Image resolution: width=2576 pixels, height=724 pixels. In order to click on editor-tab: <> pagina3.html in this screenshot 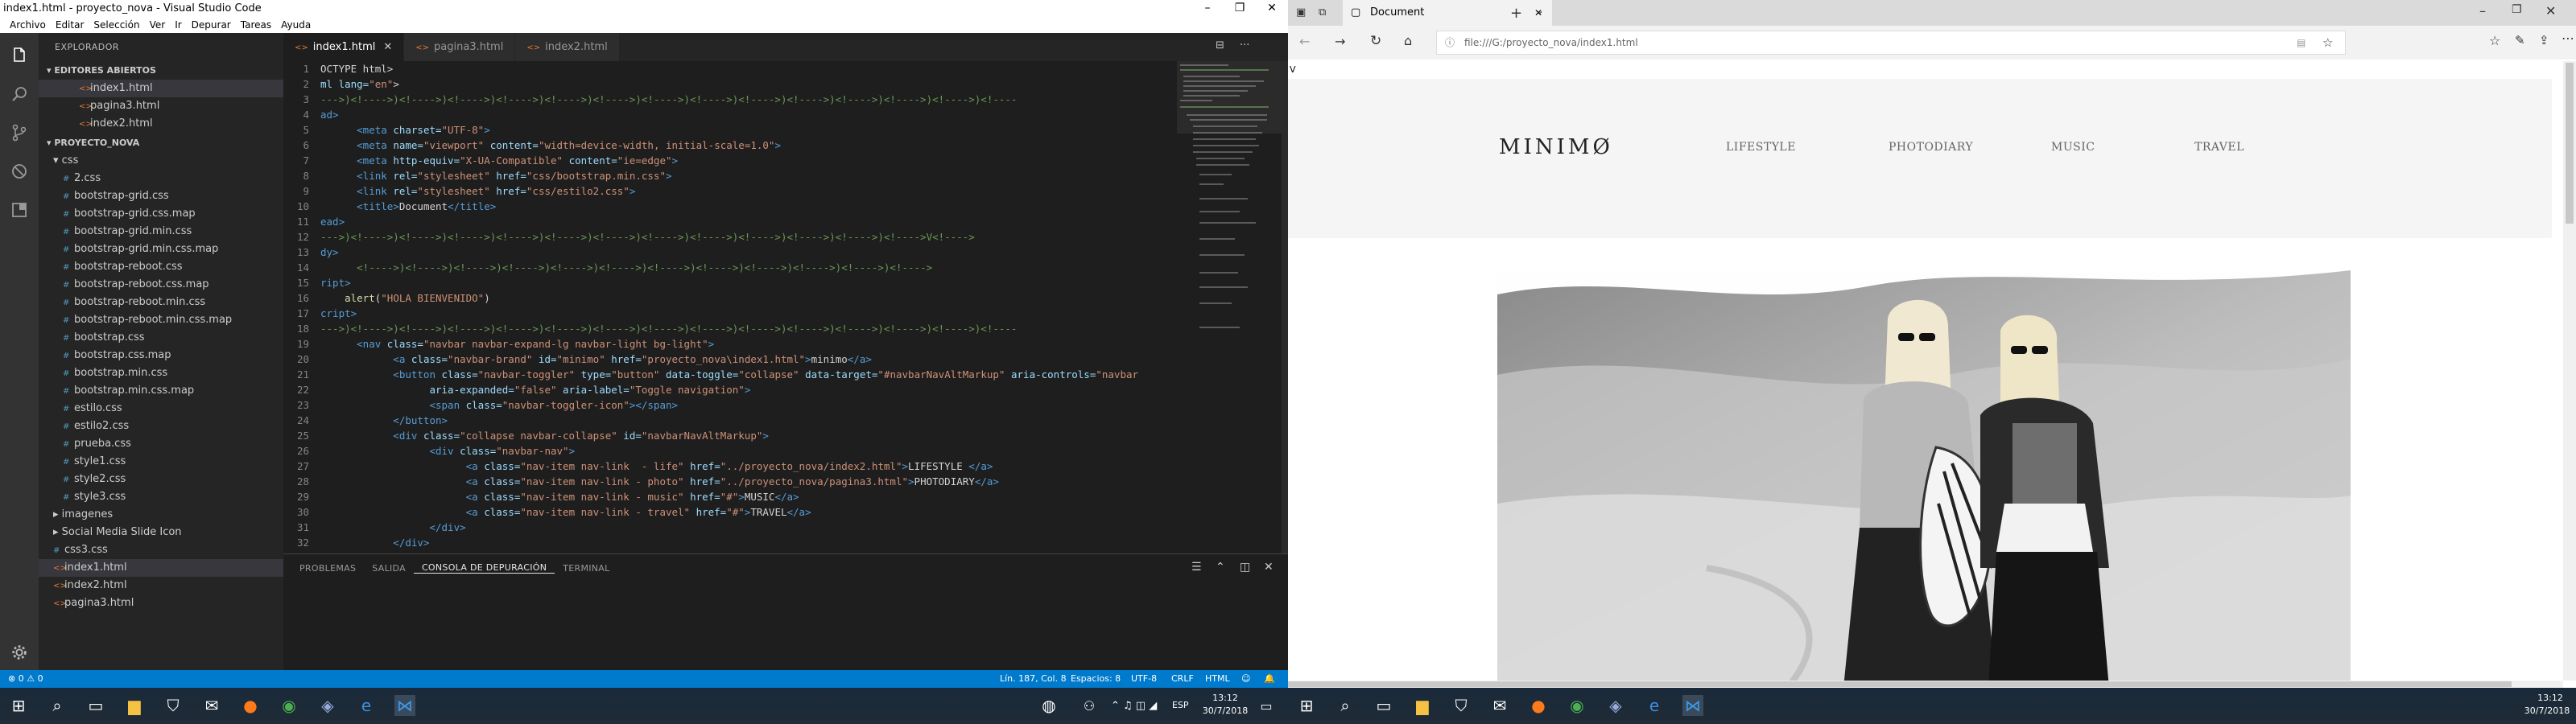, I will do `click(460, 47)`.